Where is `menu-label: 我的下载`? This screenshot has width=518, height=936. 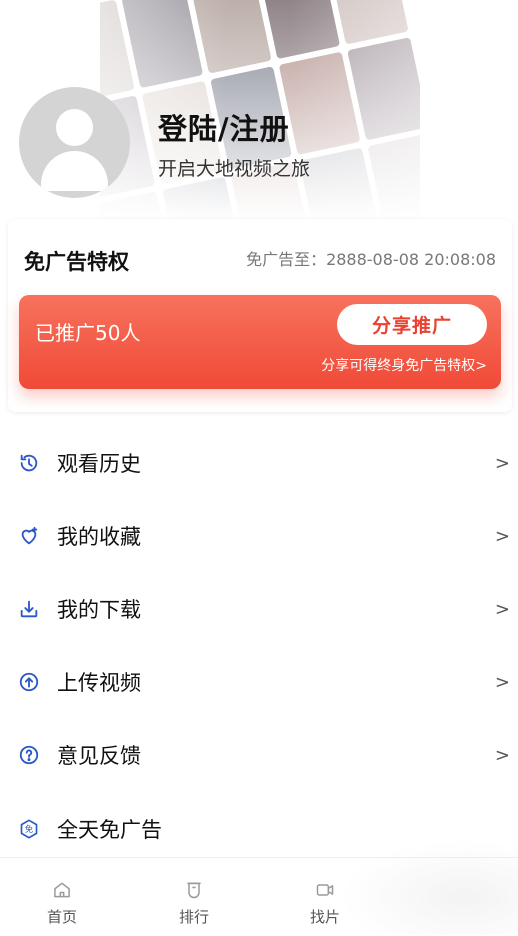 menu-label: 我的下载 is located at coordinates (99, 610).